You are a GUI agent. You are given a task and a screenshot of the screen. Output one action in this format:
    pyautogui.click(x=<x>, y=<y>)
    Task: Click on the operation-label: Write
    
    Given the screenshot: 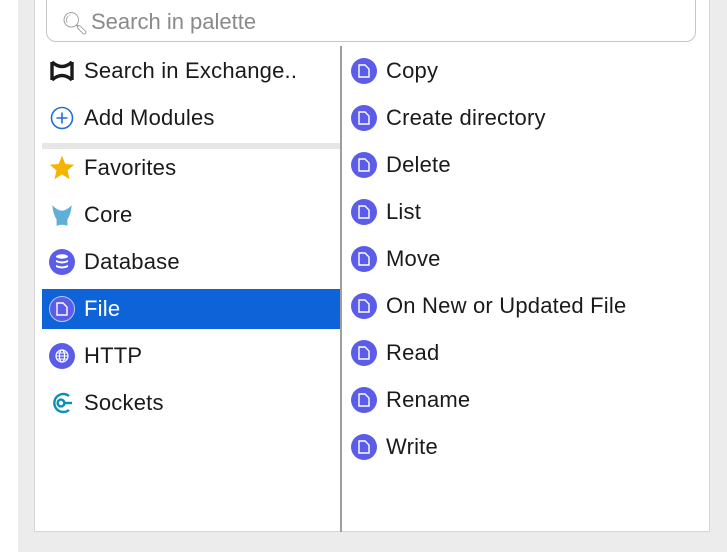 What is the action you would take?
    pyautogui.click(x=412, y=446)
    